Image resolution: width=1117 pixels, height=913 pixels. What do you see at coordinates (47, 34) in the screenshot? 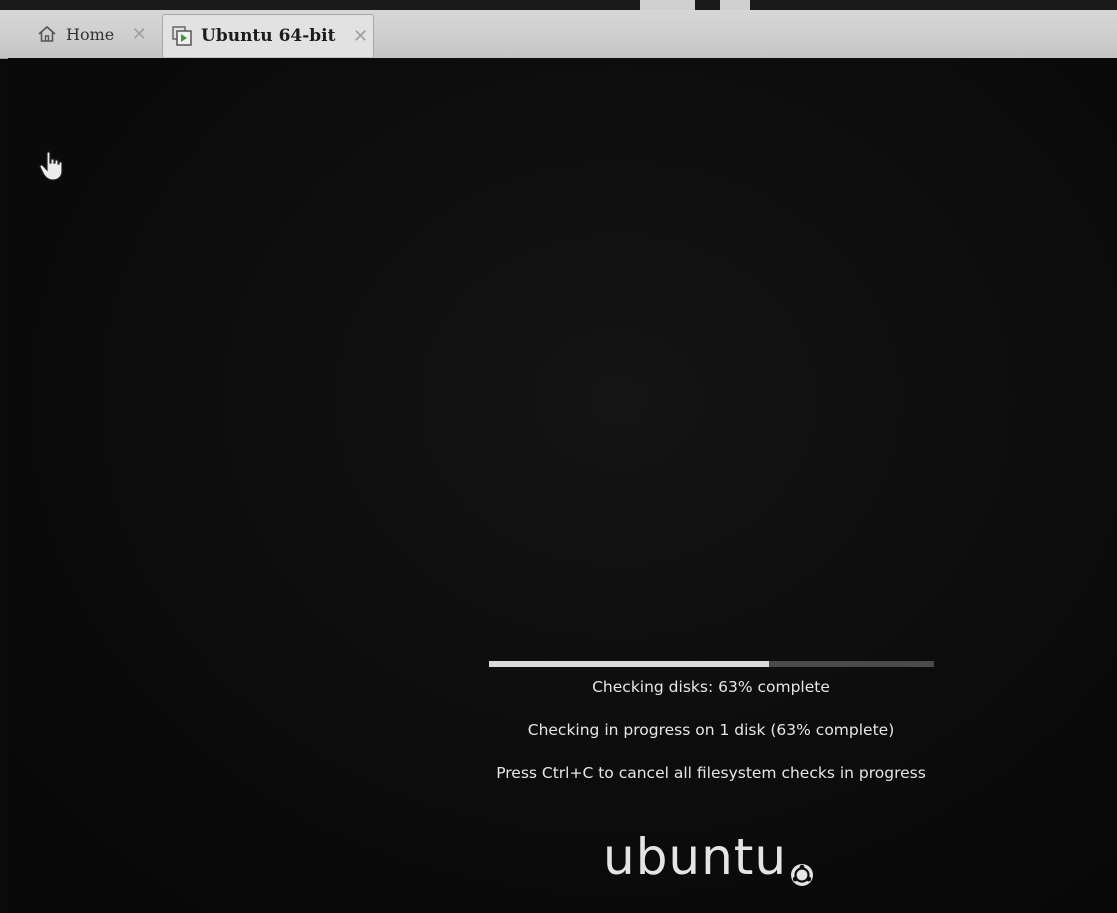
I see `home-icon` at bounding box center [47, 34].